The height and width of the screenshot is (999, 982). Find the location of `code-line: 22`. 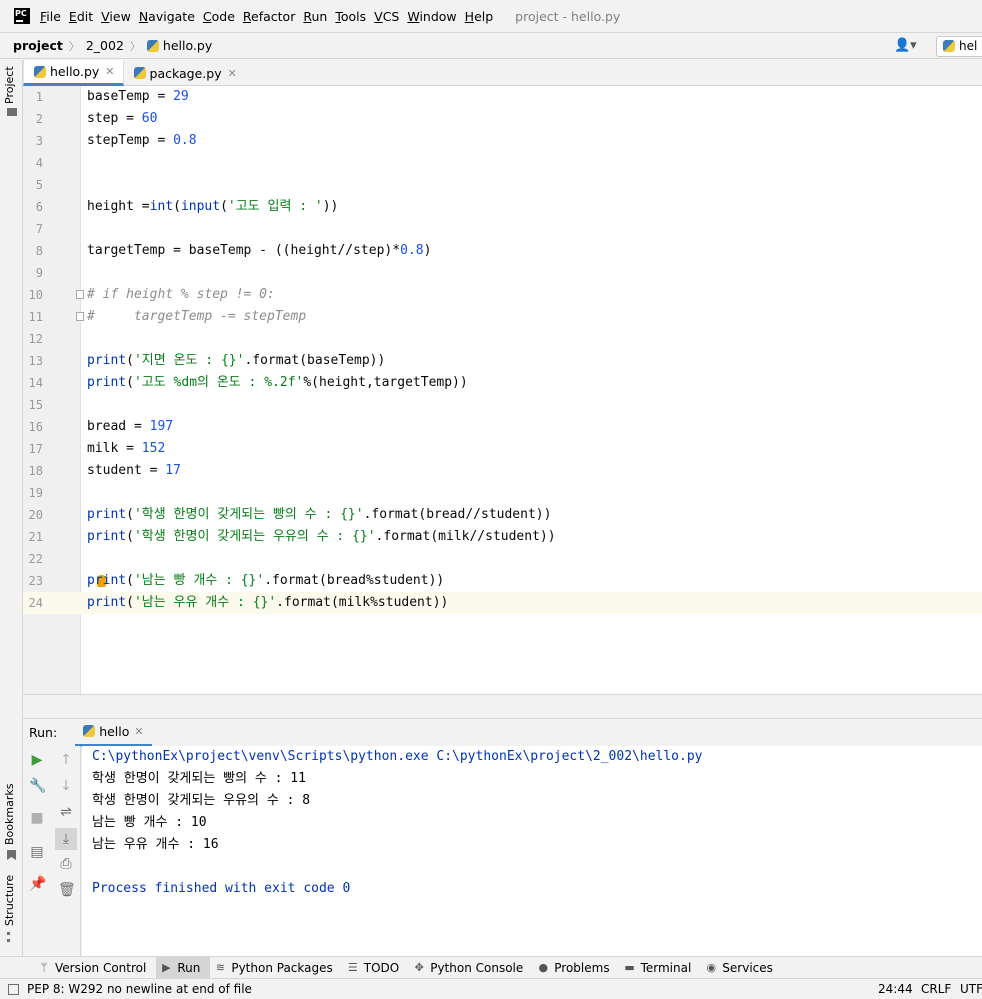

code-line: 22 is located at coordinates (502, 559).